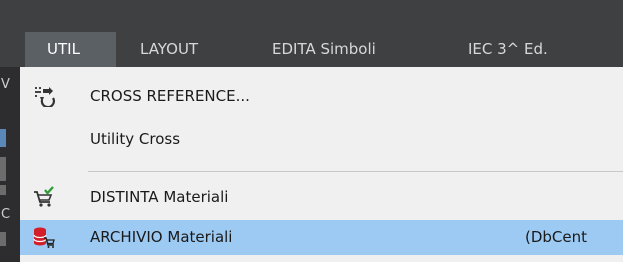 Image resolution: width=623 pixels, height=262 pixels. I want to click on cart-check-icon, so click(44, 197).